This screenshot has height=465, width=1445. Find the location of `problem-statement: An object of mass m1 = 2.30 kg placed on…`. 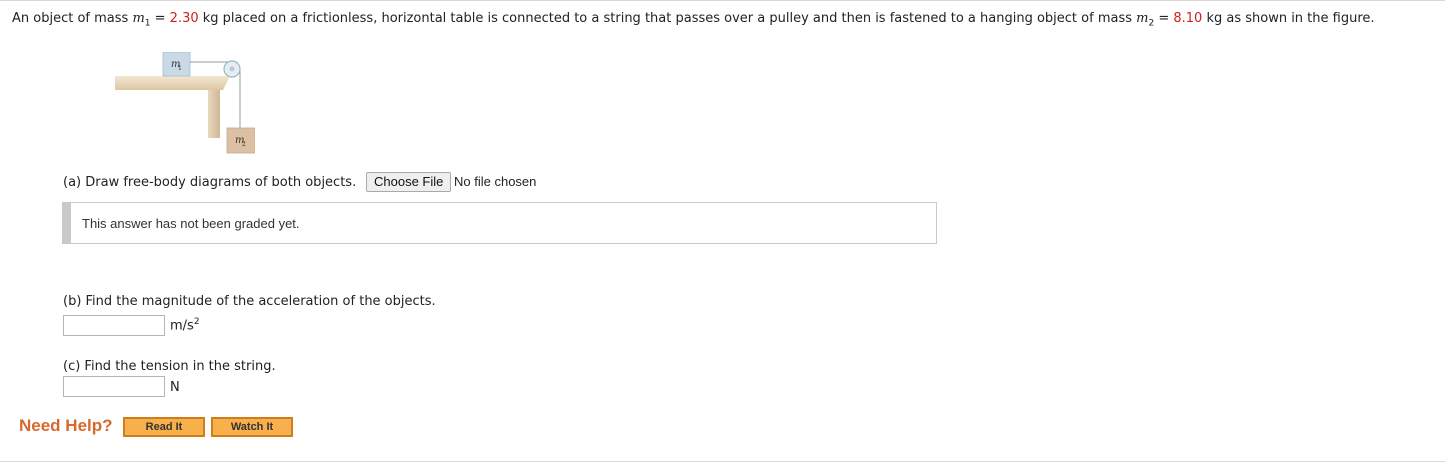

problem-statement: An object of mass m1 = 2.30 kg placed on… is located at coordinates (693, 20).